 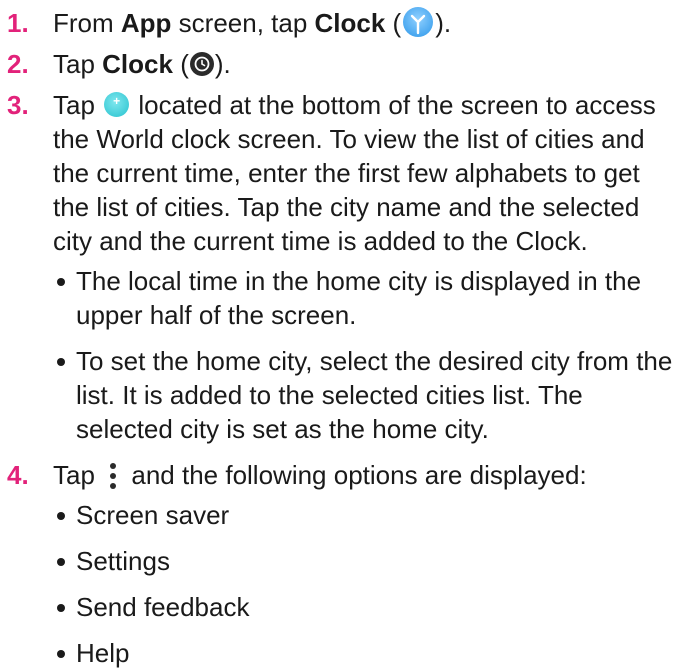 I want to click on step-text: From, so click(x=87, y=23).